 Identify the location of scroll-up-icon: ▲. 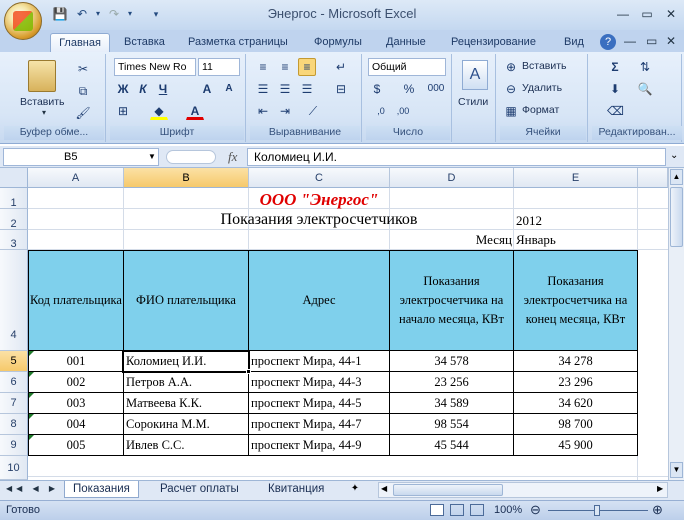
(676, 177).